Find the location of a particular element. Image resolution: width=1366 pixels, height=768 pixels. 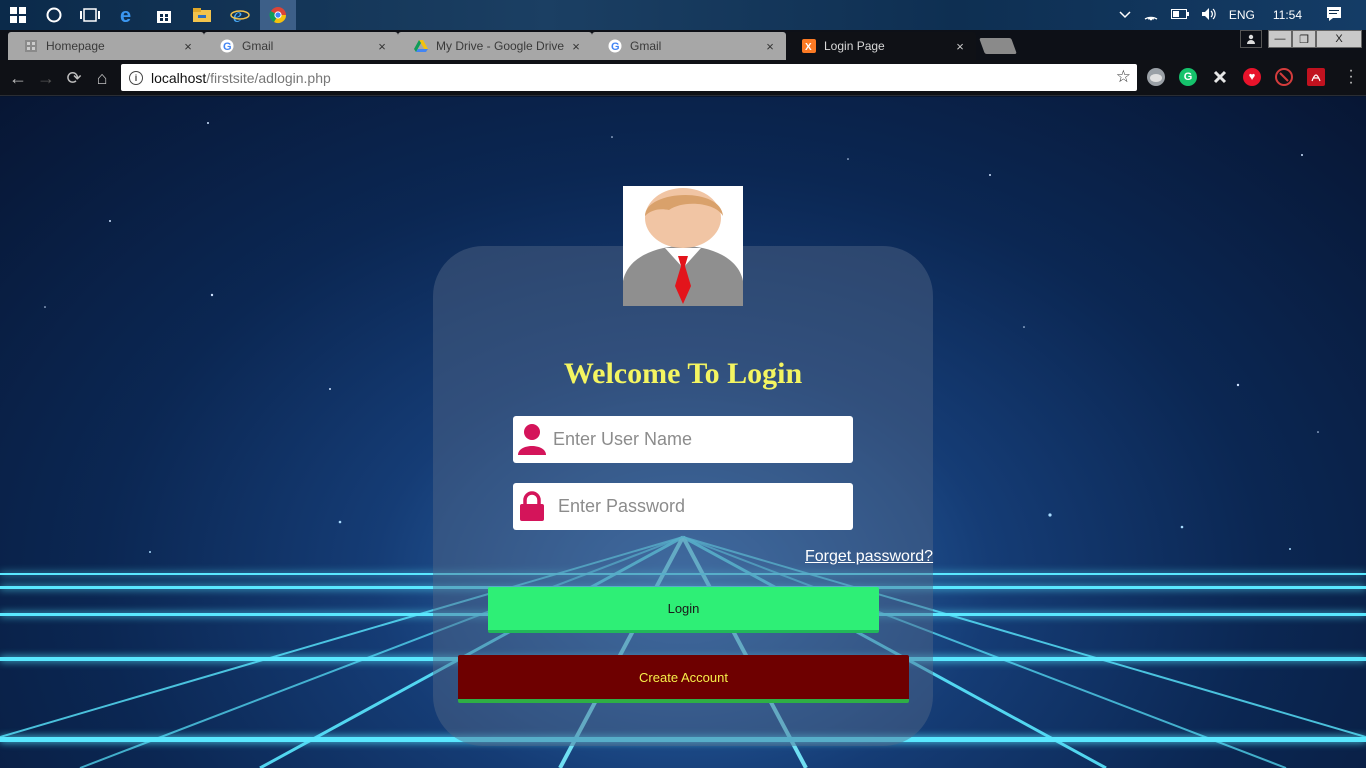

minimize-button: — is located at coordinates (1280, 39).